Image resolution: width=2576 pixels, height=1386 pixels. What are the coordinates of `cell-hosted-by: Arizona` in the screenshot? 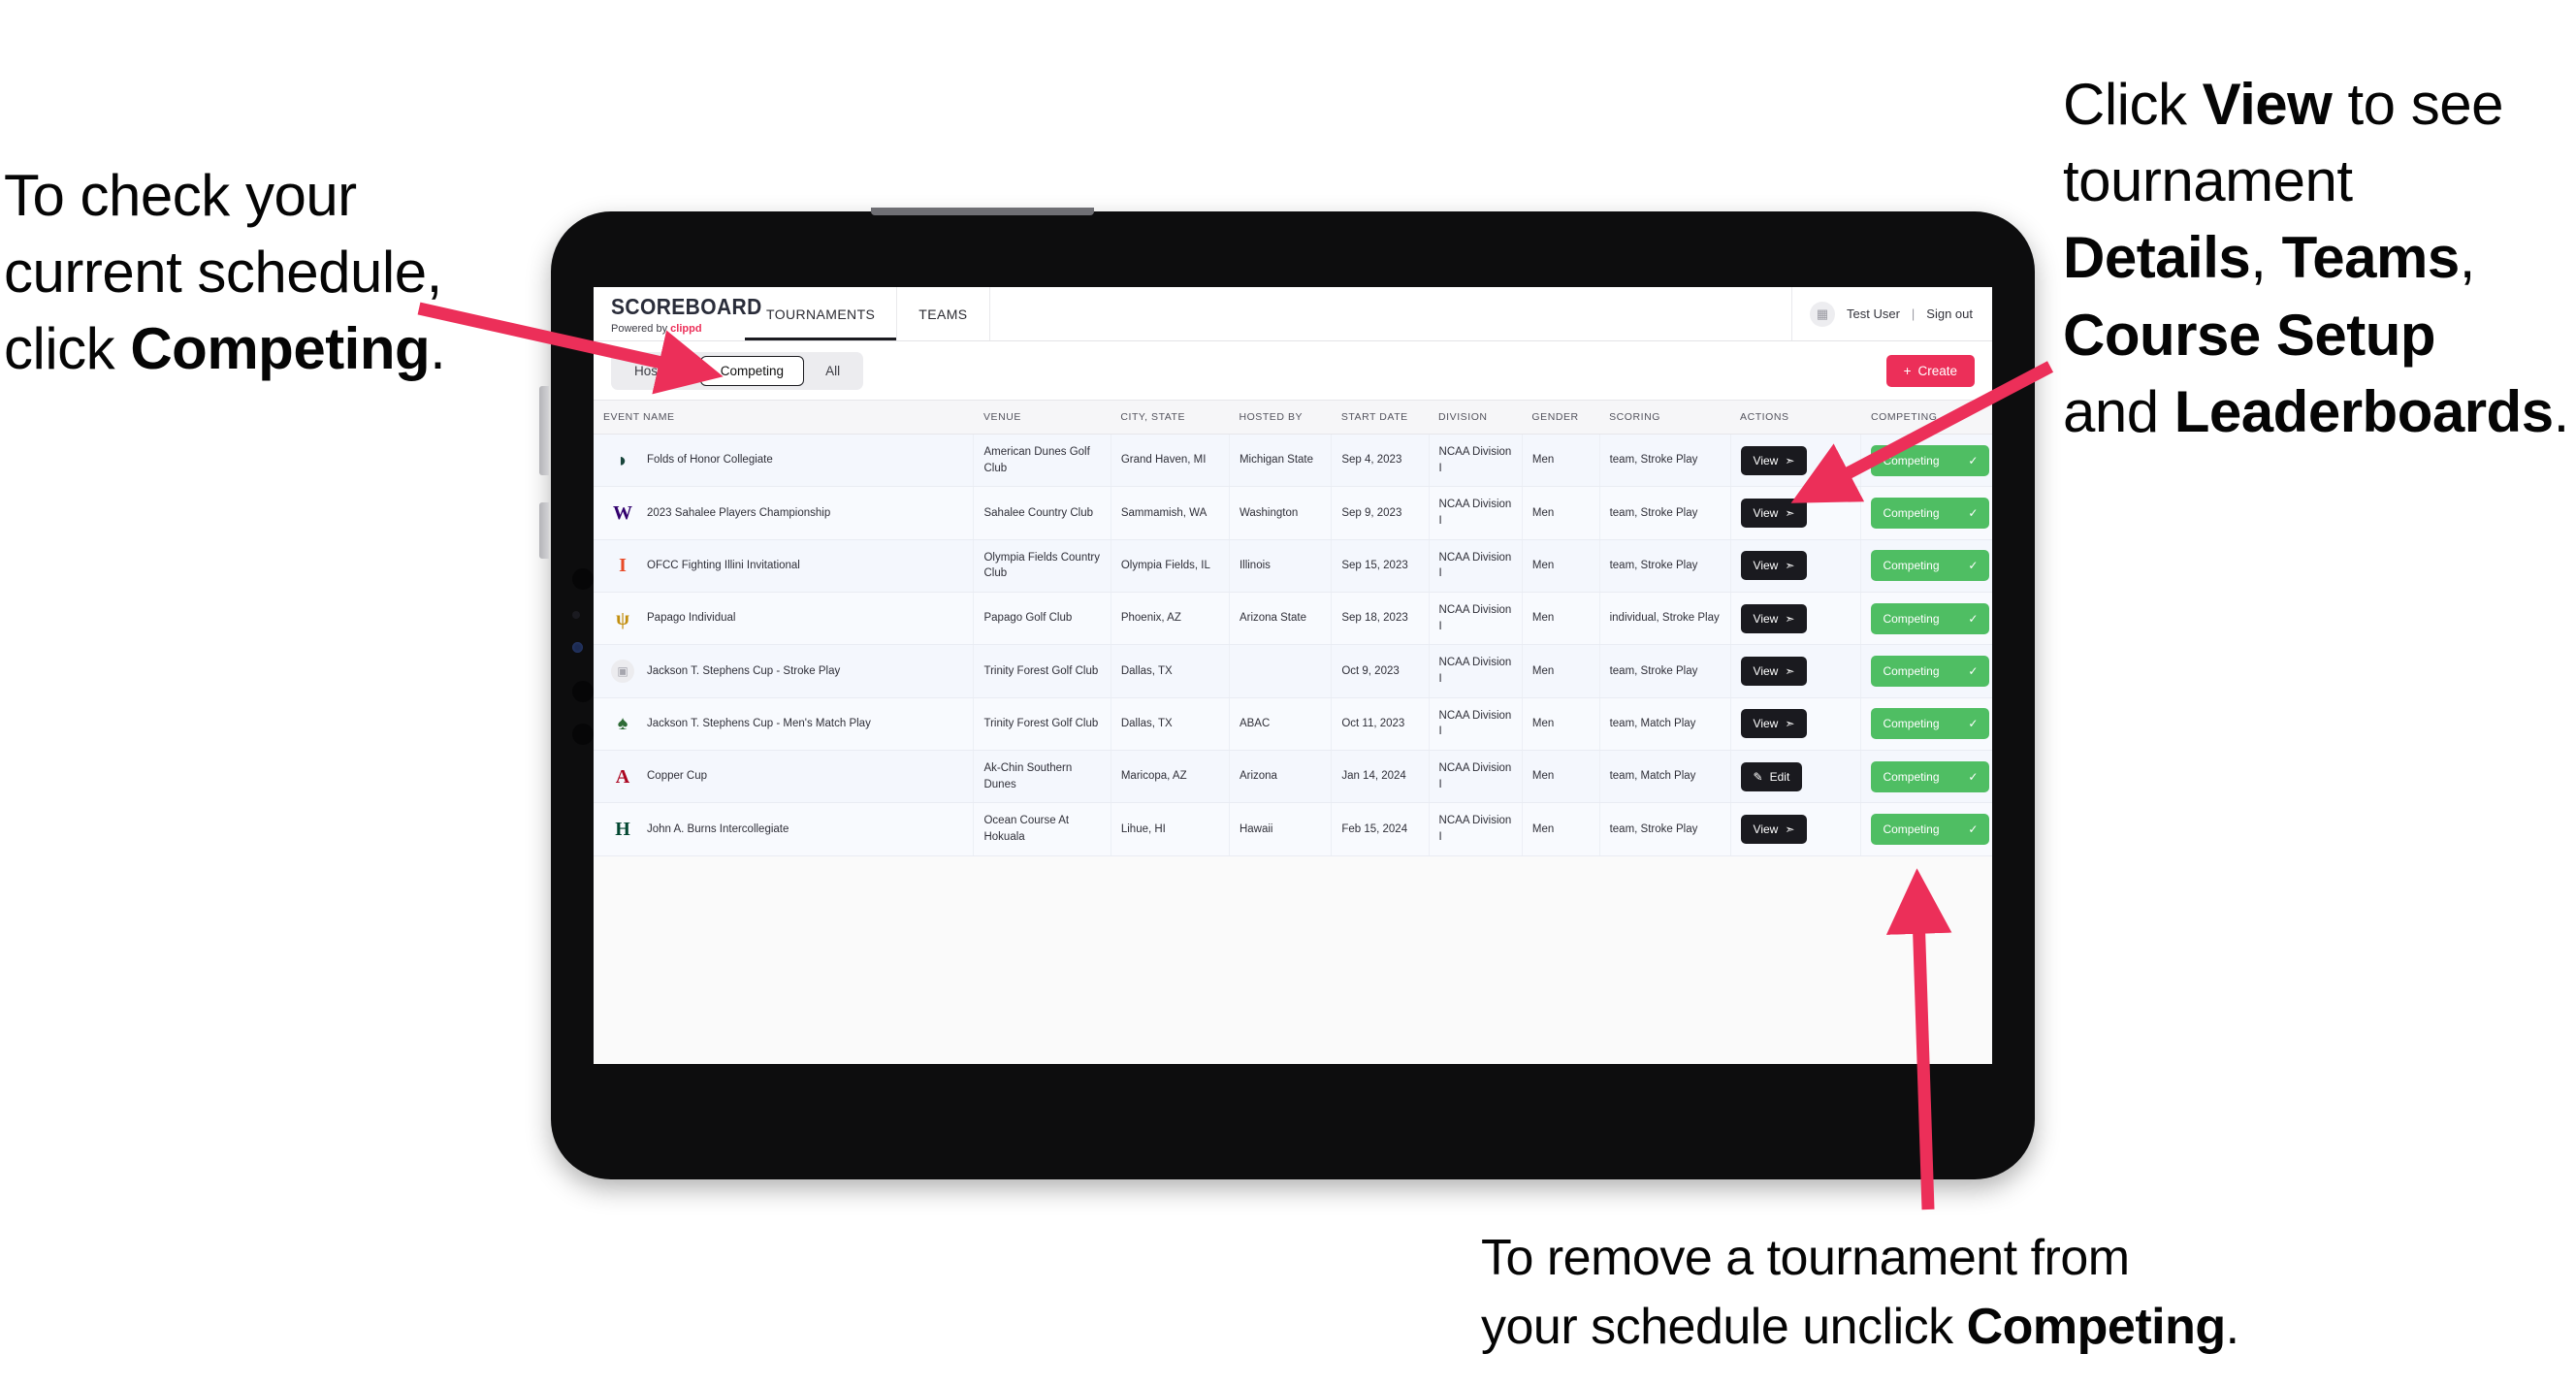 It's located at (1281, 777).